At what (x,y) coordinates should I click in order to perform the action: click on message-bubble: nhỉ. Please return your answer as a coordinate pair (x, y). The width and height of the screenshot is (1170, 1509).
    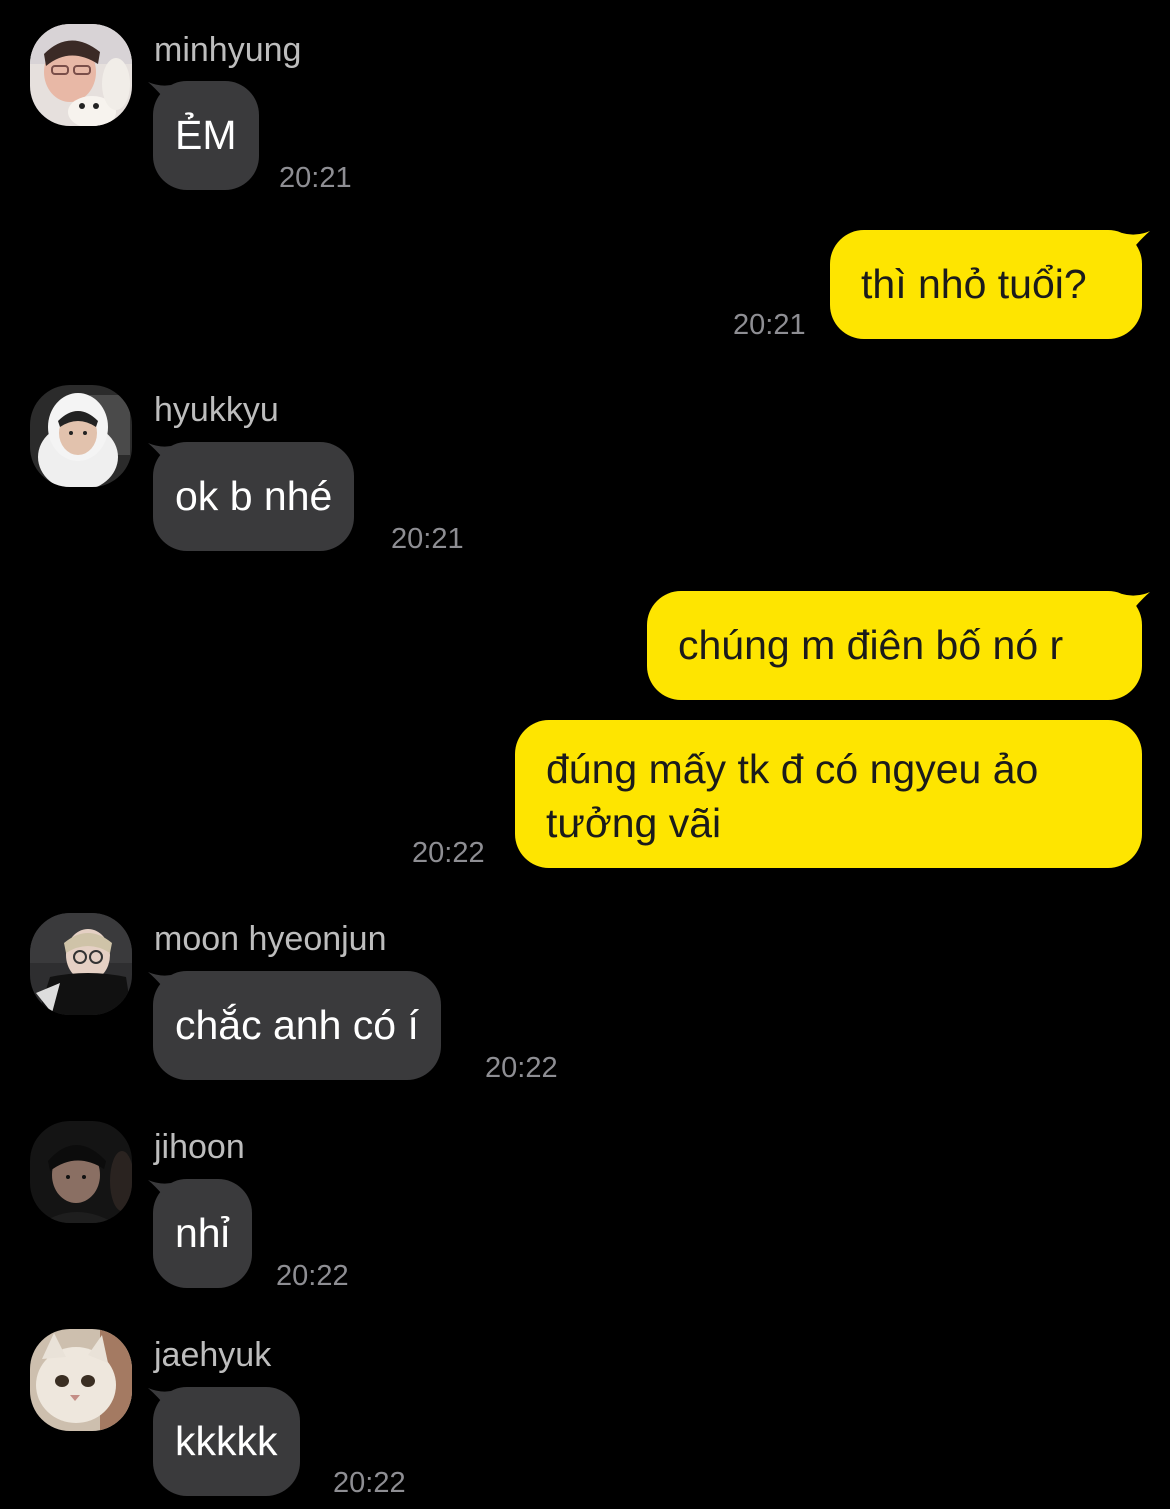
    Looking at the image, I should click on (202, 1233).